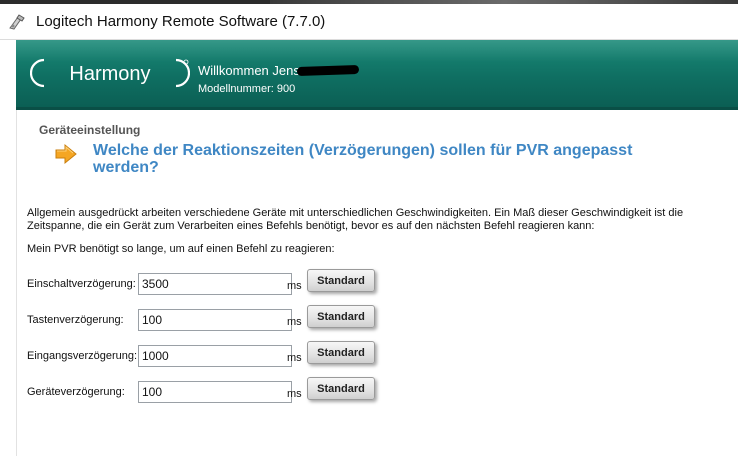 The image size is (738, 456). Describe the element at coordinates (76, 392) in the screenshot. I see `device-delay-label: Geräteverzögerung:` at that location.